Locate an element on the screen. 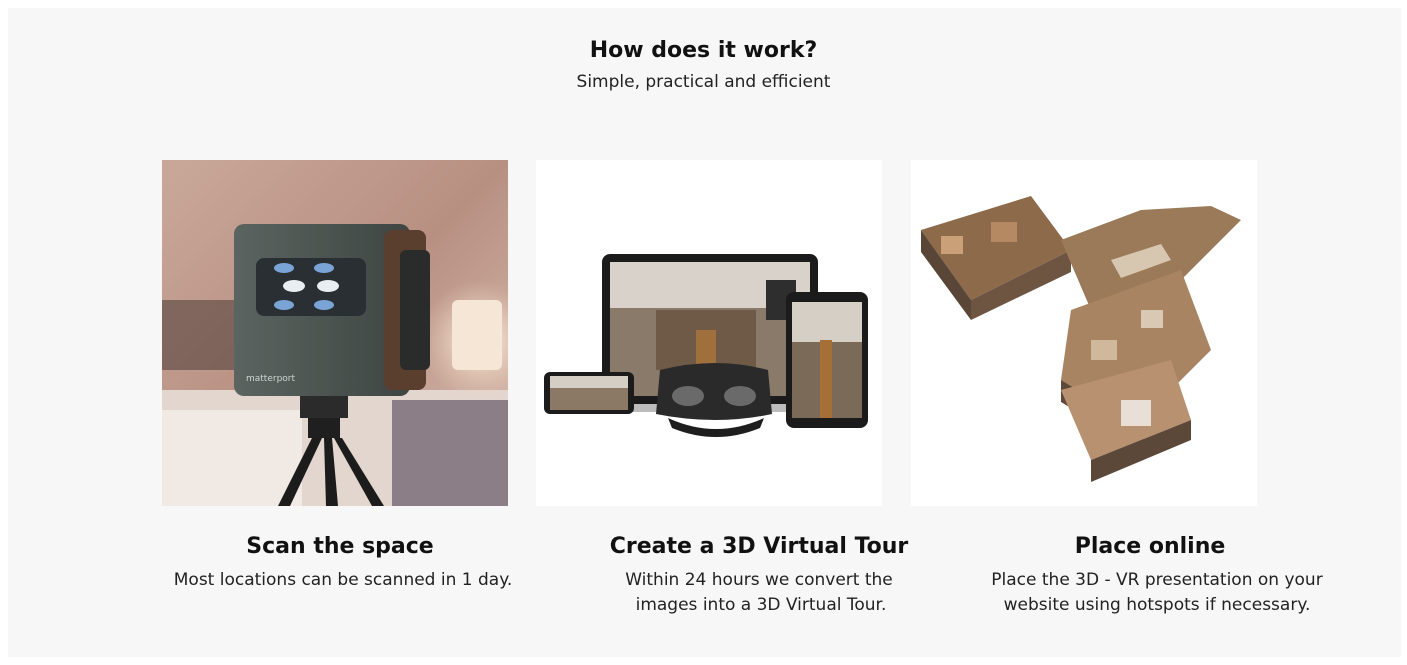 The width and height of the screenshot is (1407, 665). virtual-tour-devices-image is located at coordinates (709, 333).